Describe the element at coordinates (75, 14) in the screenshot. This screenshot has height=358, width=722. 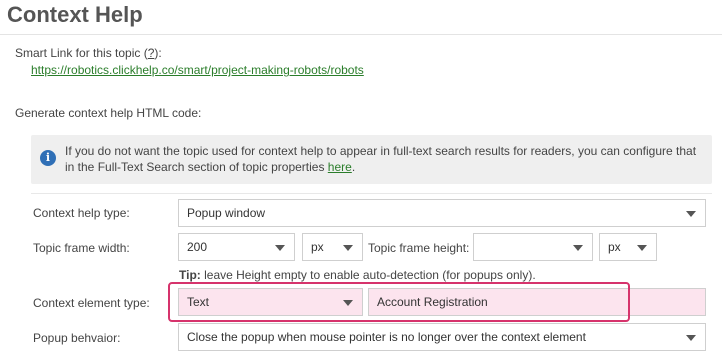
I see `page-title: Context Help` at that location.